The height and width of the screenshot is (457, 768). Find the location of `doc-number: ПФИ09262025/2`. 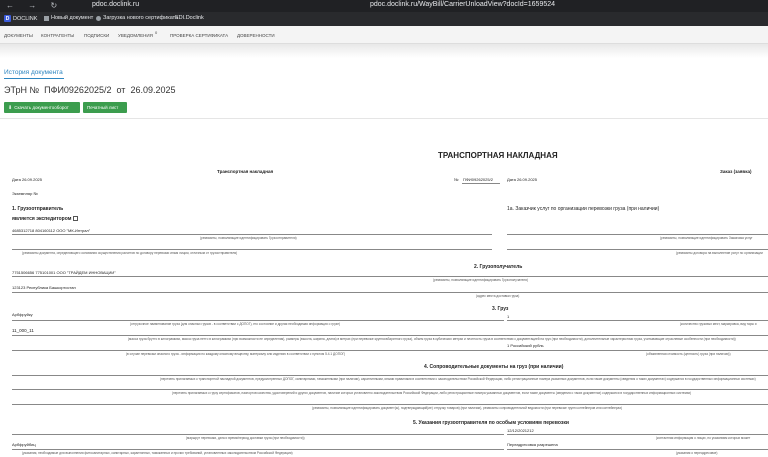

doc-number: ПФИ09262025/2 is located at coordinates (78, 90).